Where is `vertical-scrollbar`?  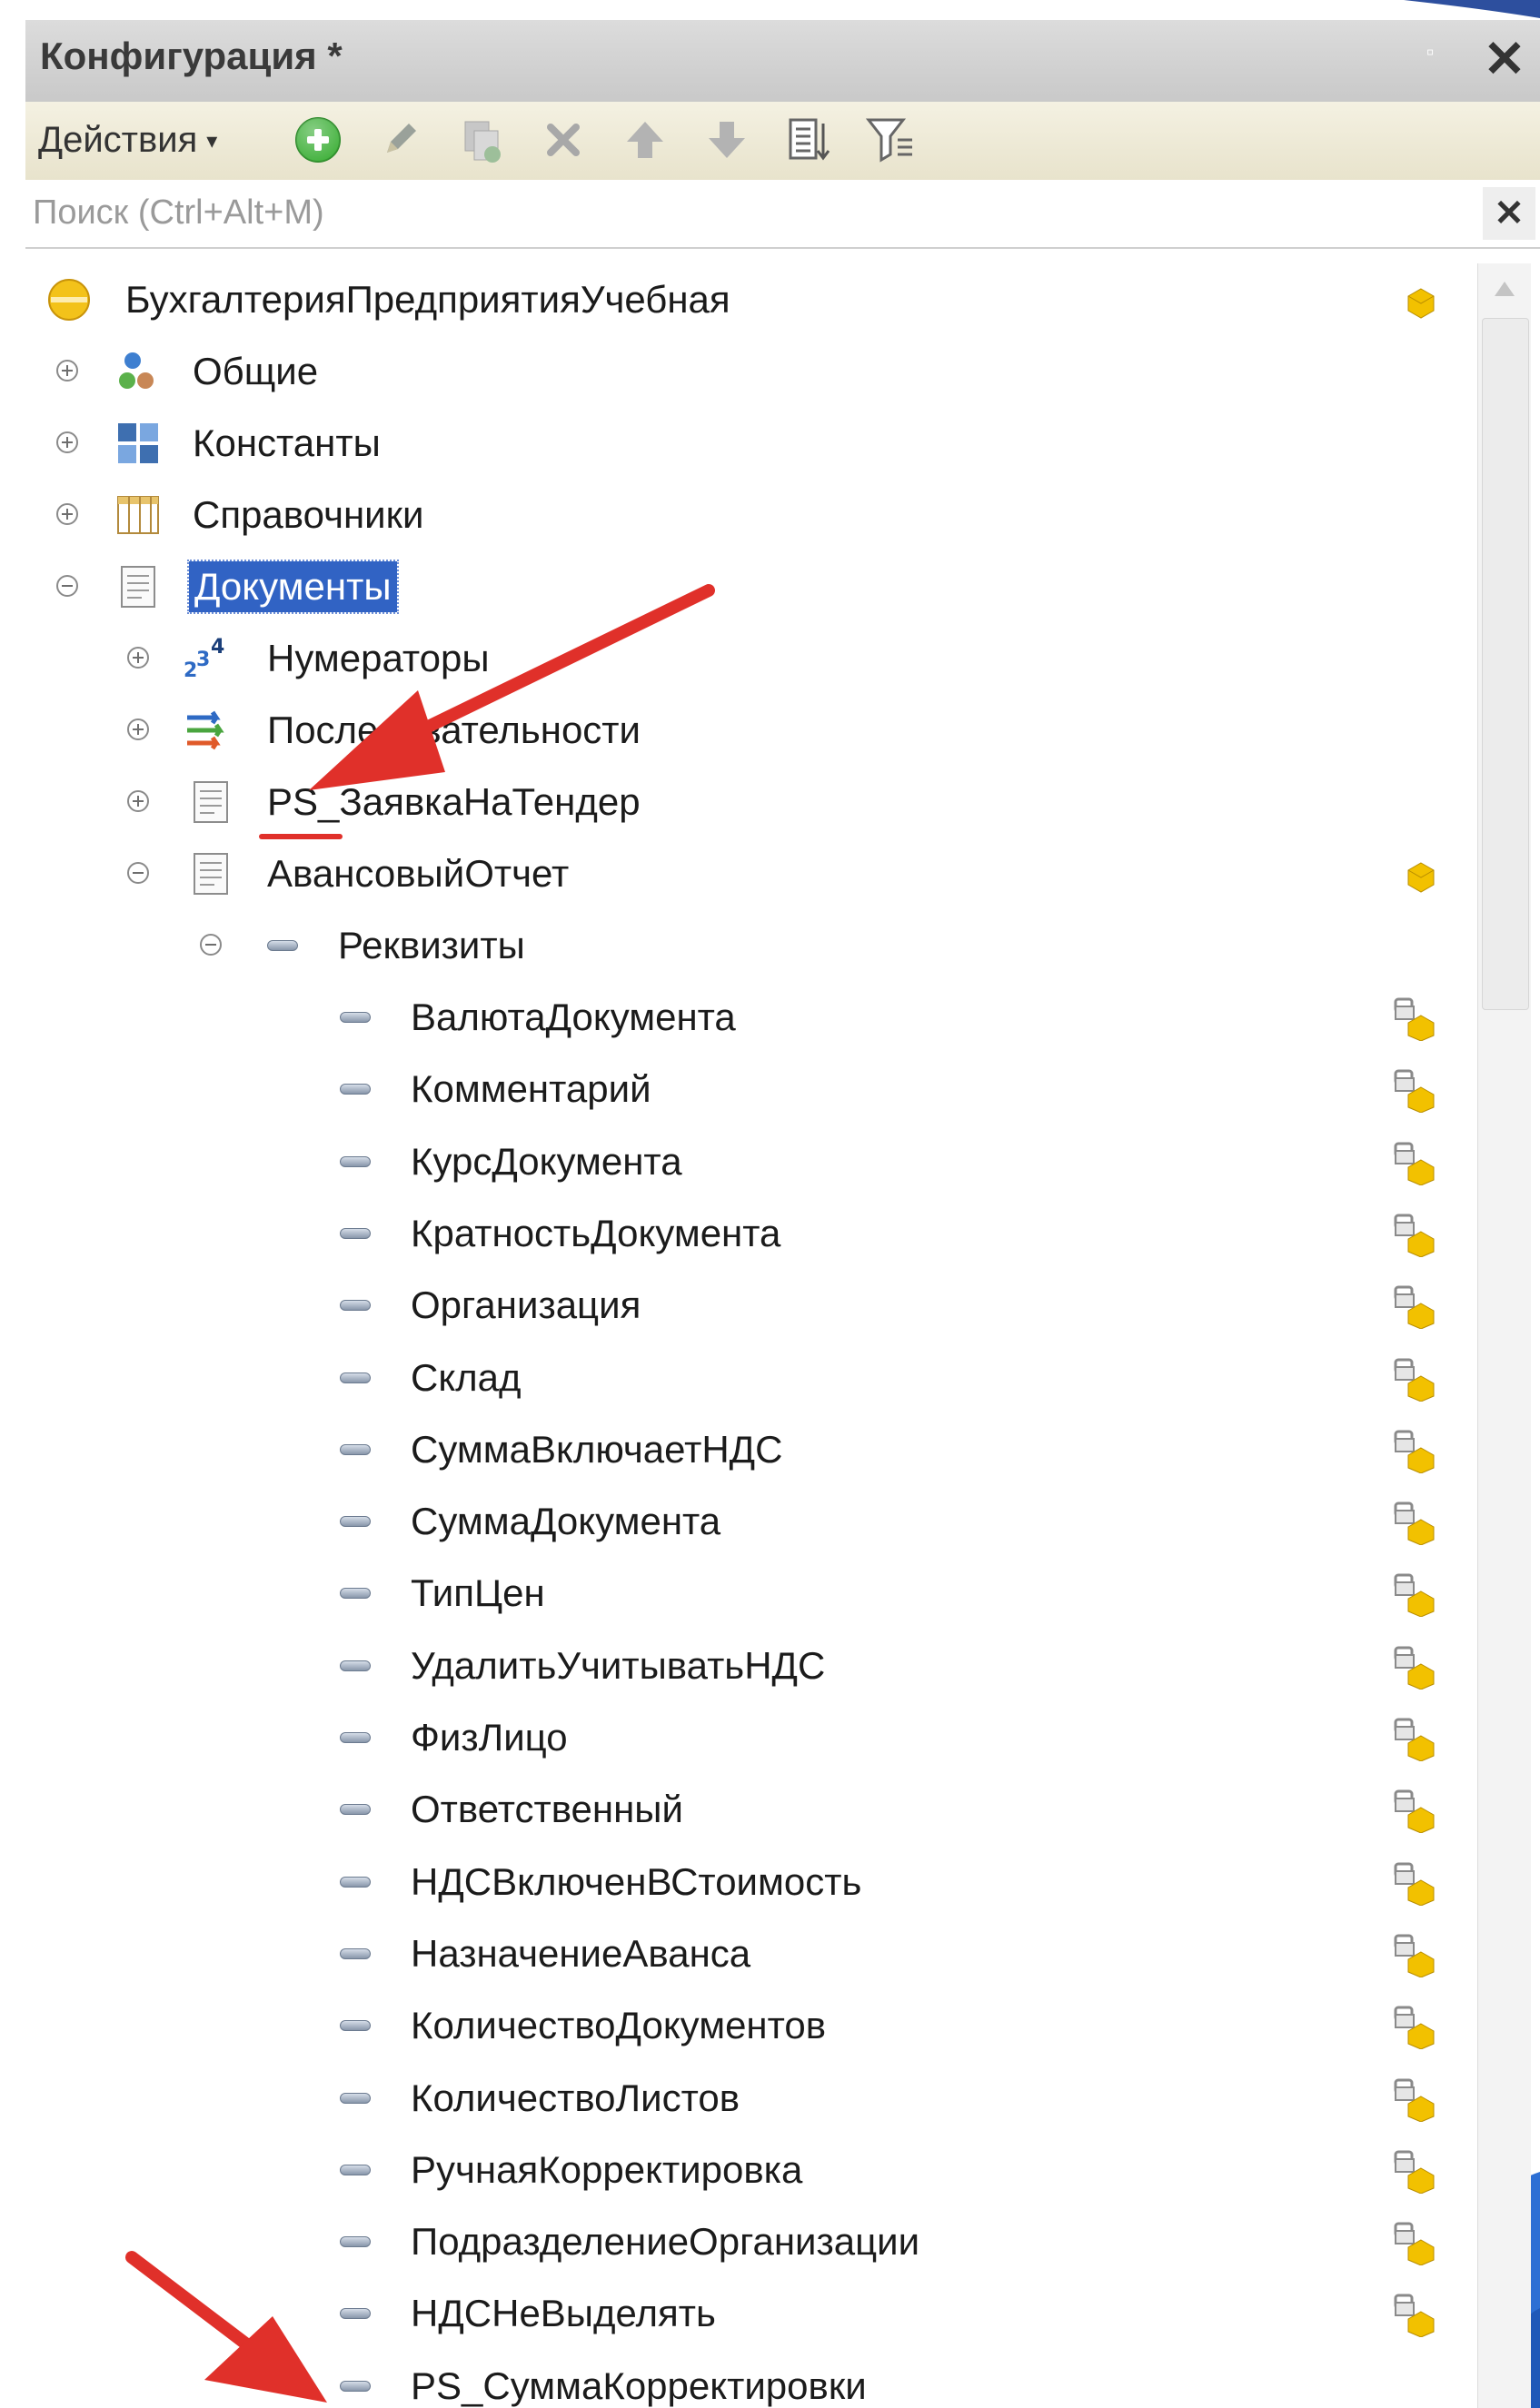
vertical-scrollbar is located at coordinates (1504, 1335).